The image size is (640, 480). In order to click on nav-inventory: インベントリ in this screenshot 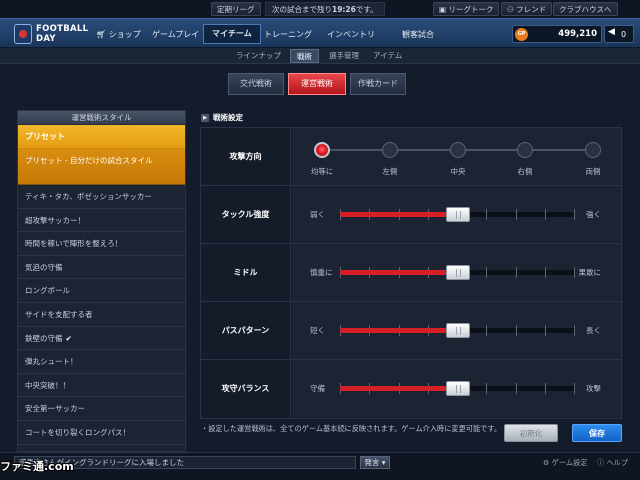, I will do `click(351, 35)`.